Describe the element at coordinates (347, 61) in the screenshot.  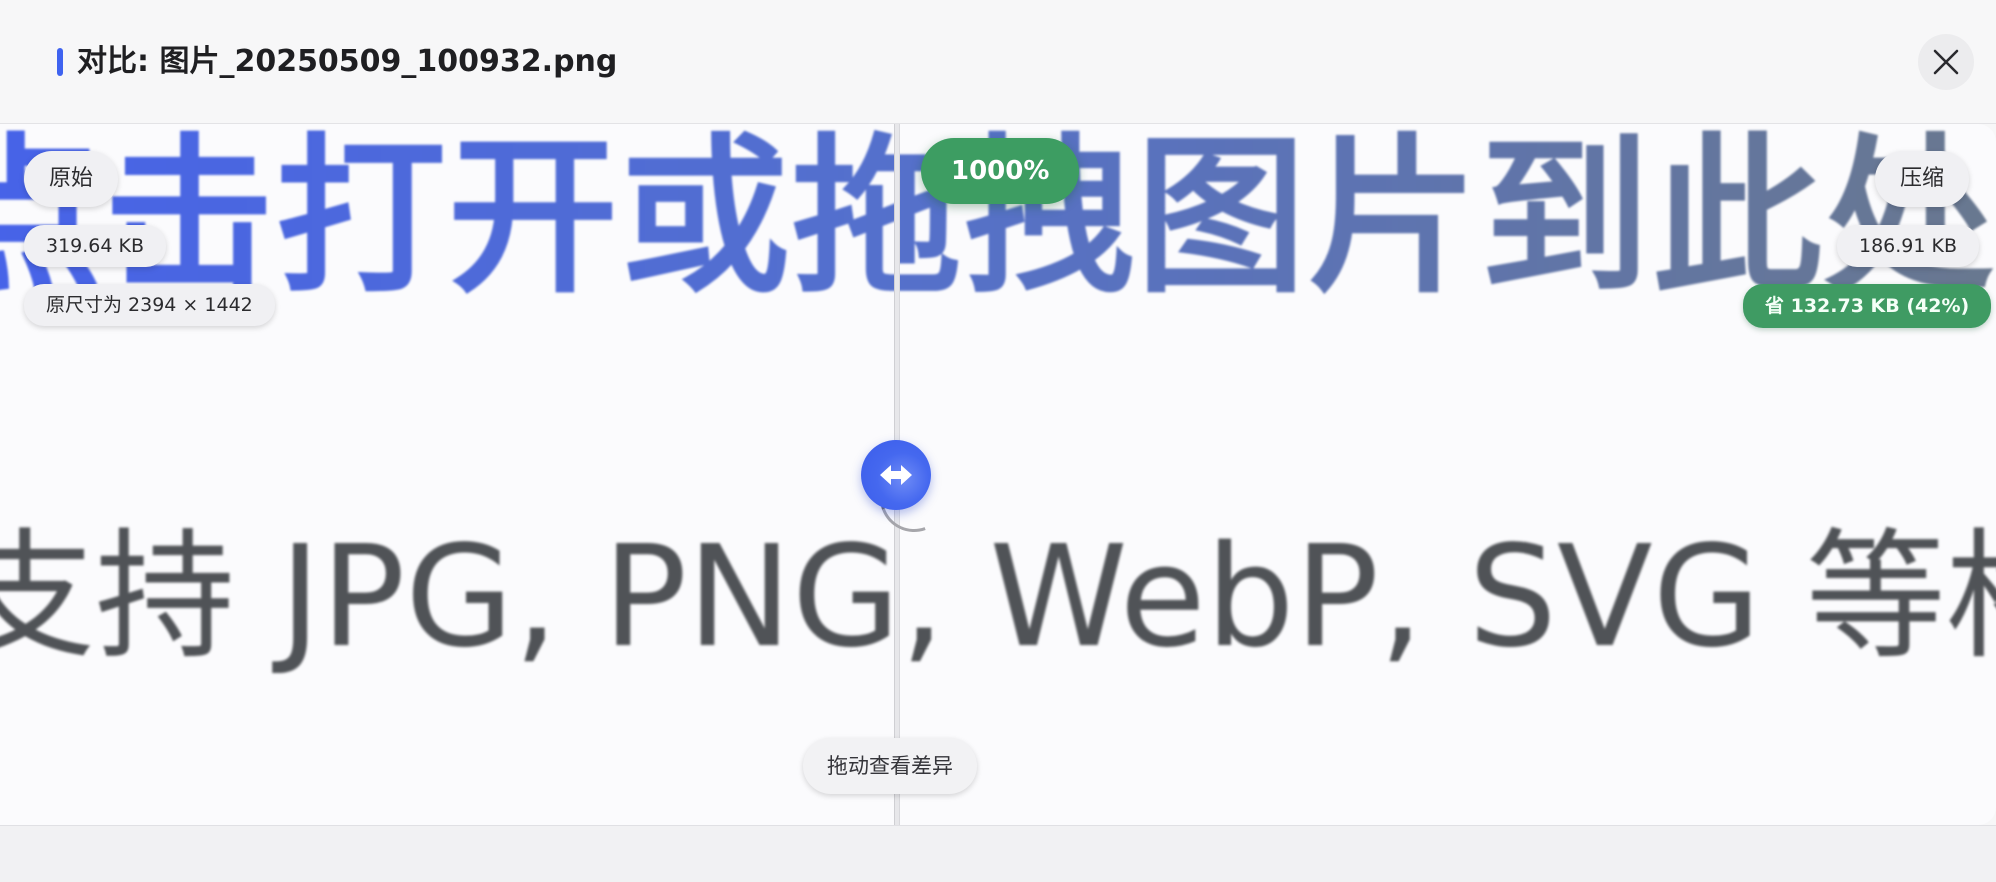
I see `dialog-title: 对比: 图片_20250509_100932.png` at that location.